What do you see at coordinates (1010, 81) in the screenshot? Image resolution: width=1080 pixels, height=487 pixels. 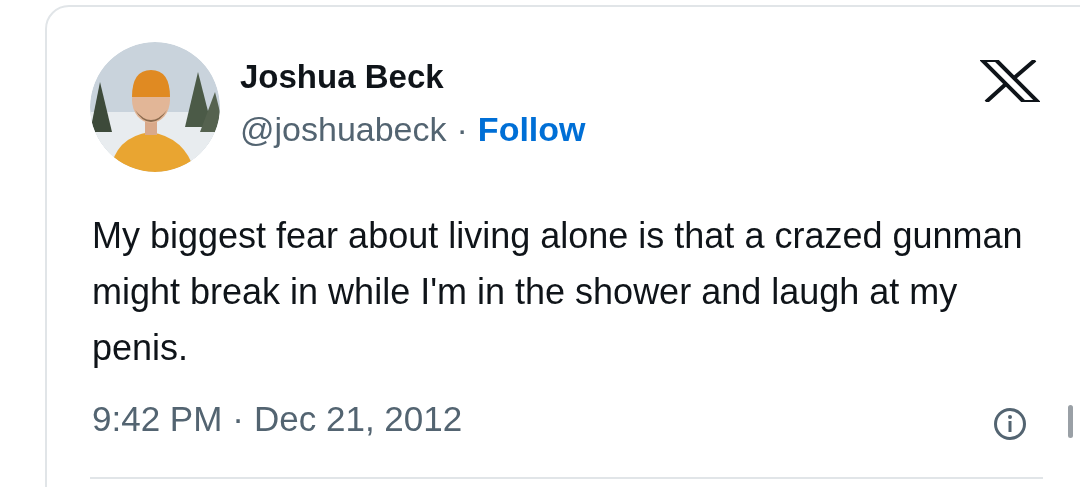 I see `x-logo-icon` at bounding box center [1010, 81].